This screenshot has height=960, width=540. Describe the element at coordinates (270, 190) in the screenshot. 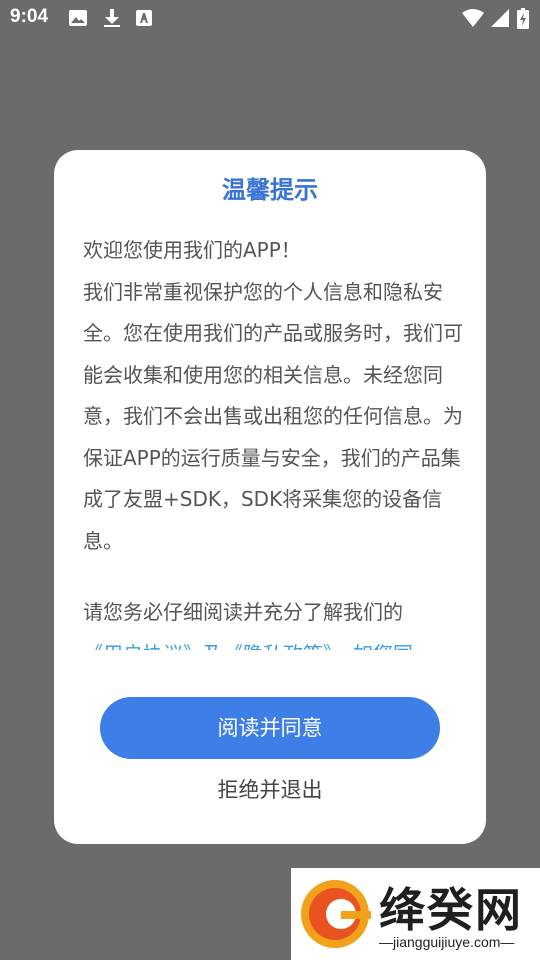

I see `dialog-title: 温馨提示` at that location.